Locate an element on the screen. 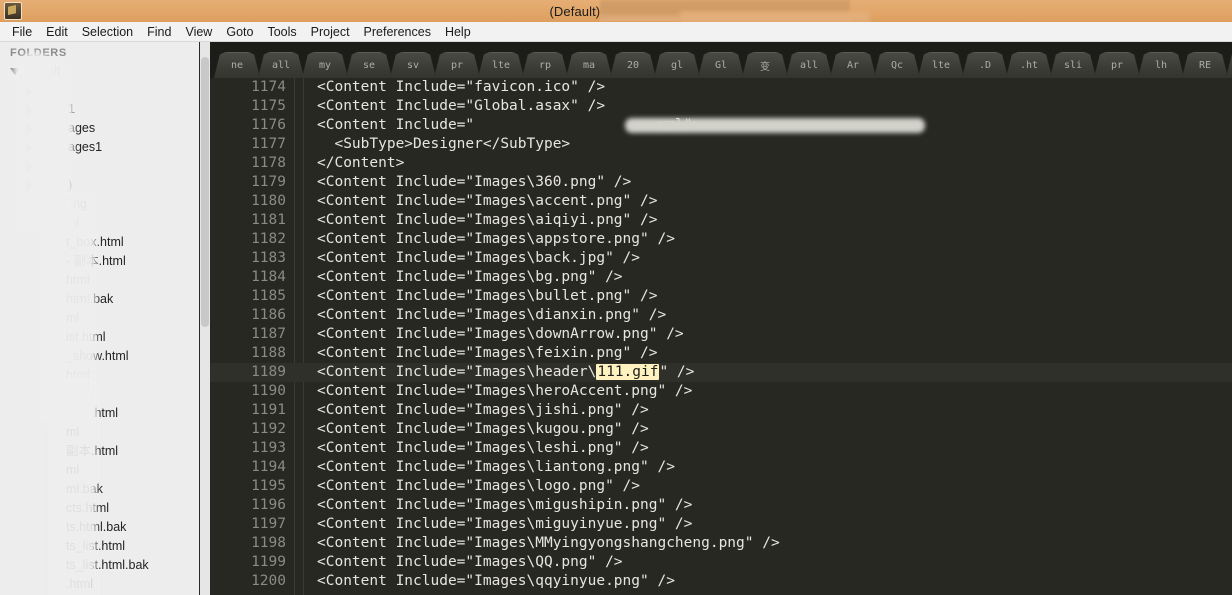 The image size is (1232, 595). editor-tab: .D is located at coordinates (985, 65).